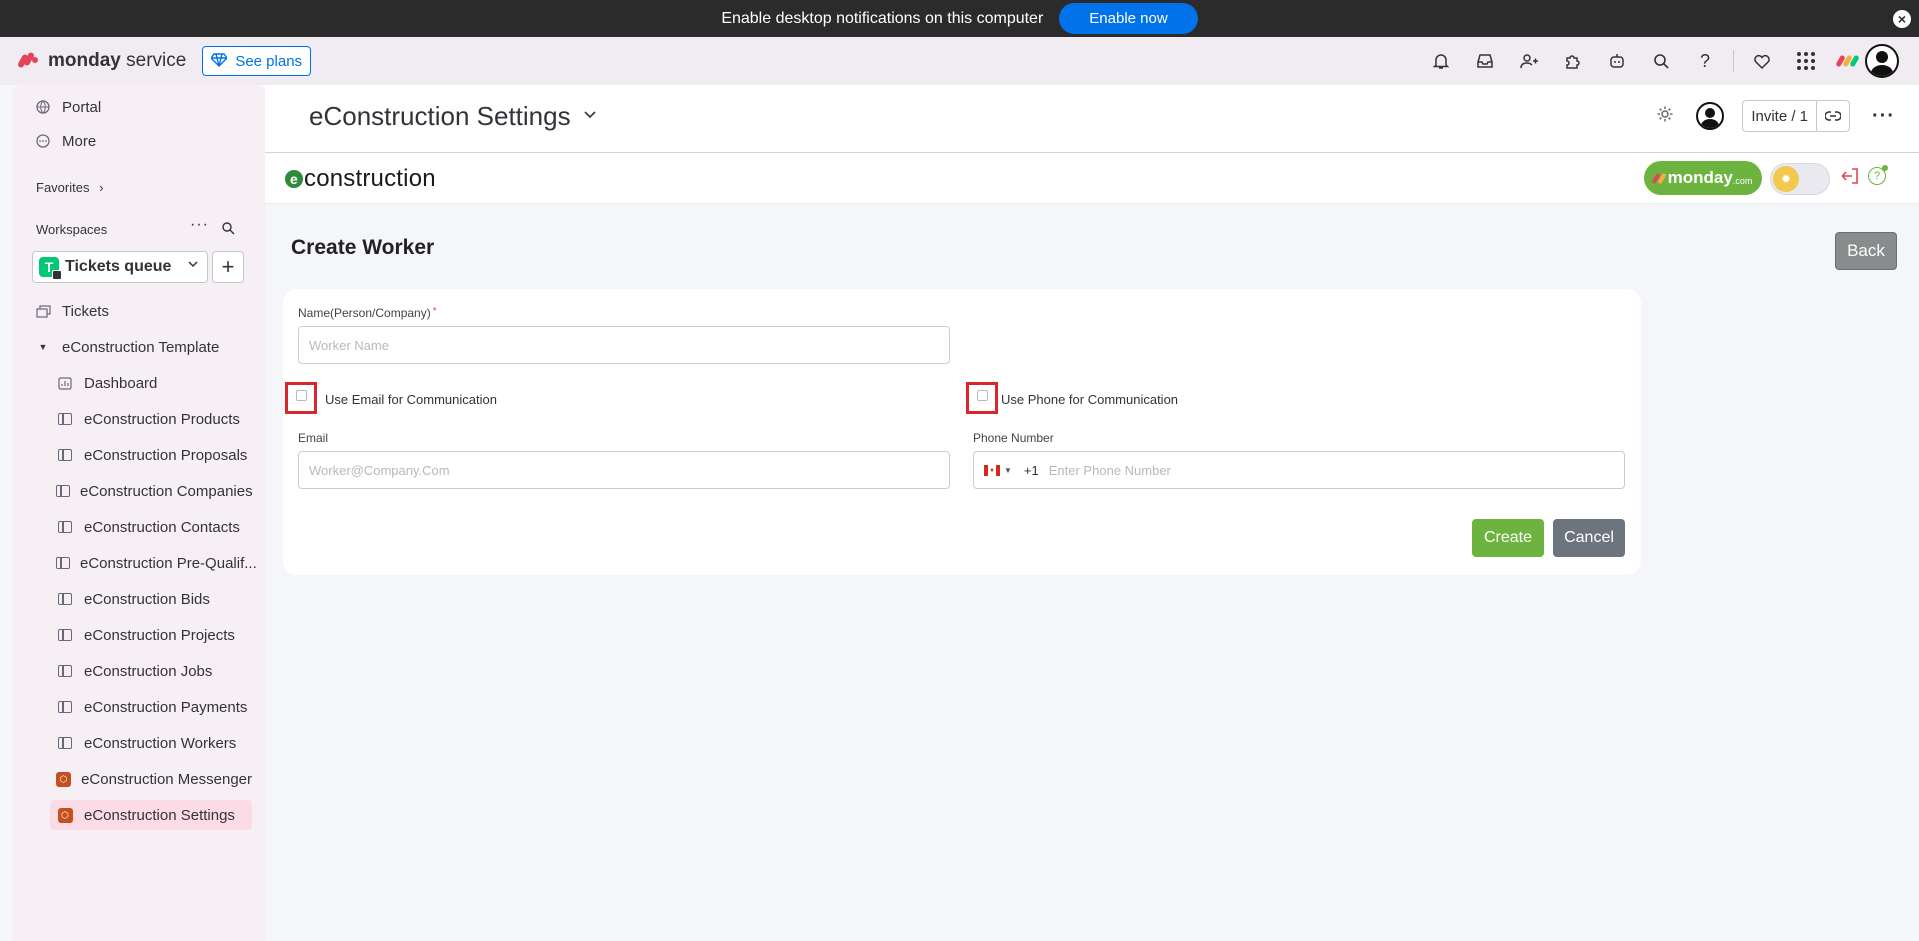 This screenshot has width=1919, height=941. Describe the element at coordinates (1866, 251) in the screenshot. I see `back-button: Back` at that location.